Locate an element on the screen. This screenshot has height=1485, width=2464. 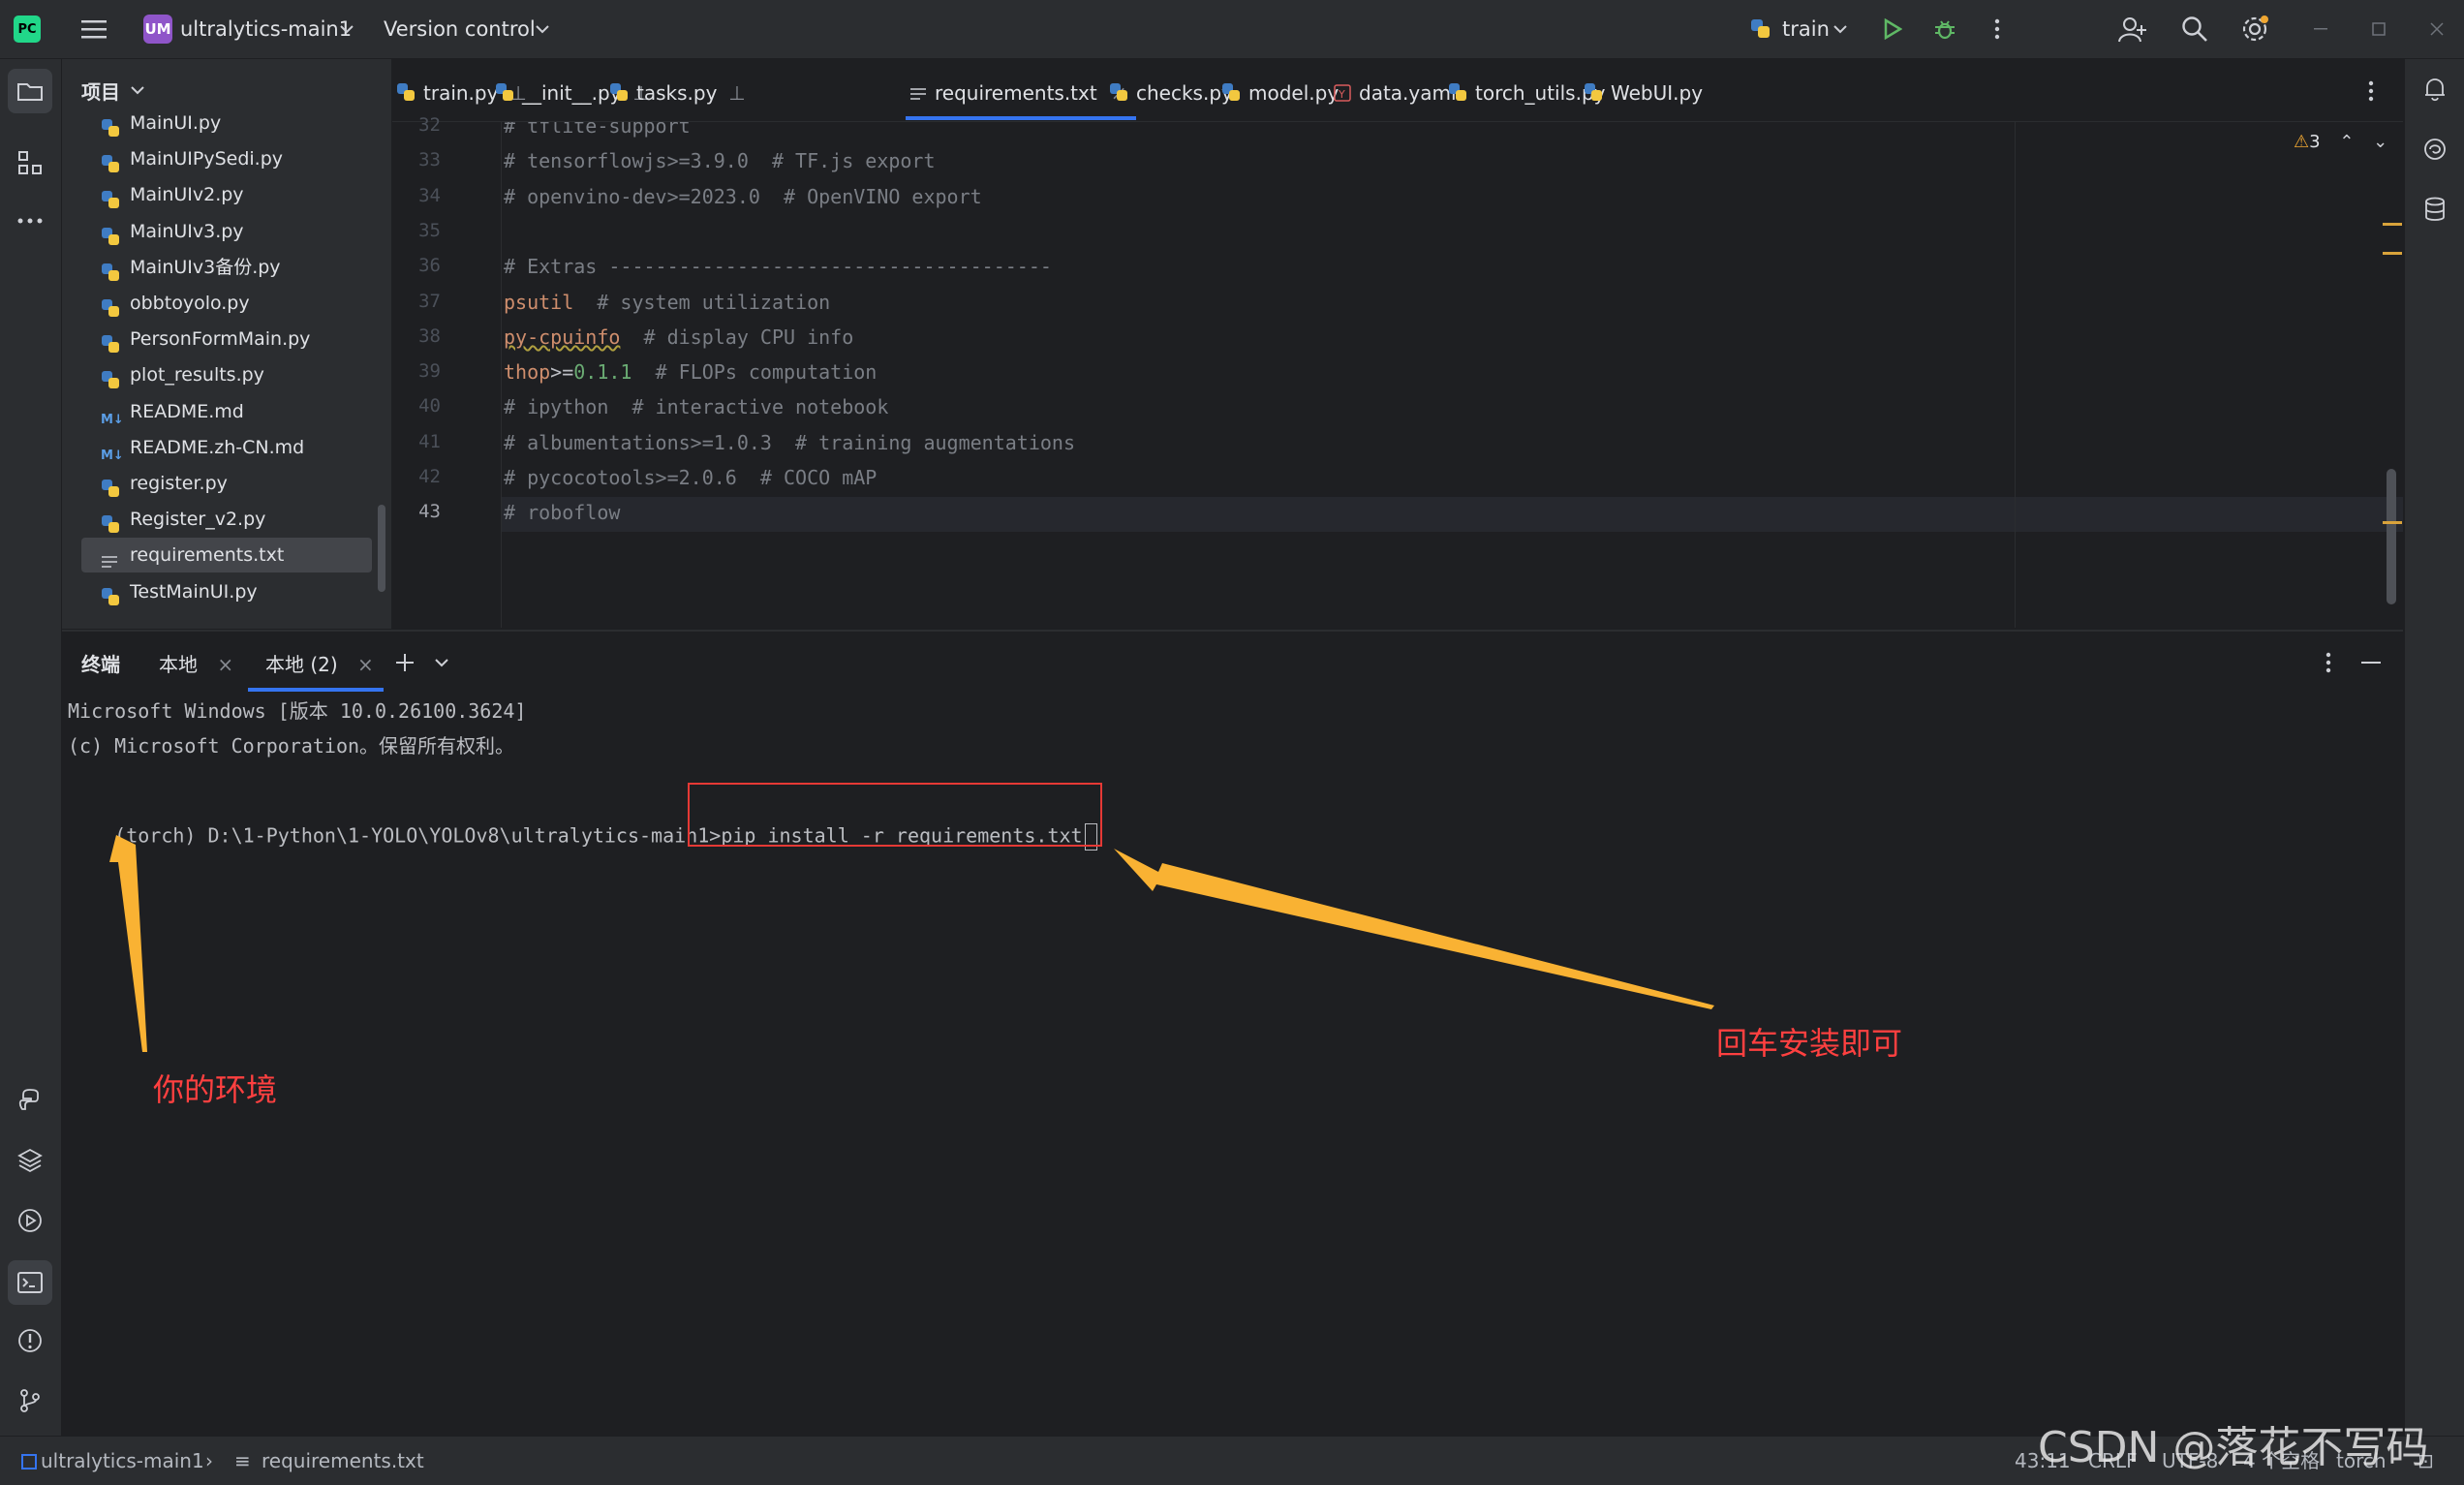
arrow-to-command is located at coordinates (1414, 929).